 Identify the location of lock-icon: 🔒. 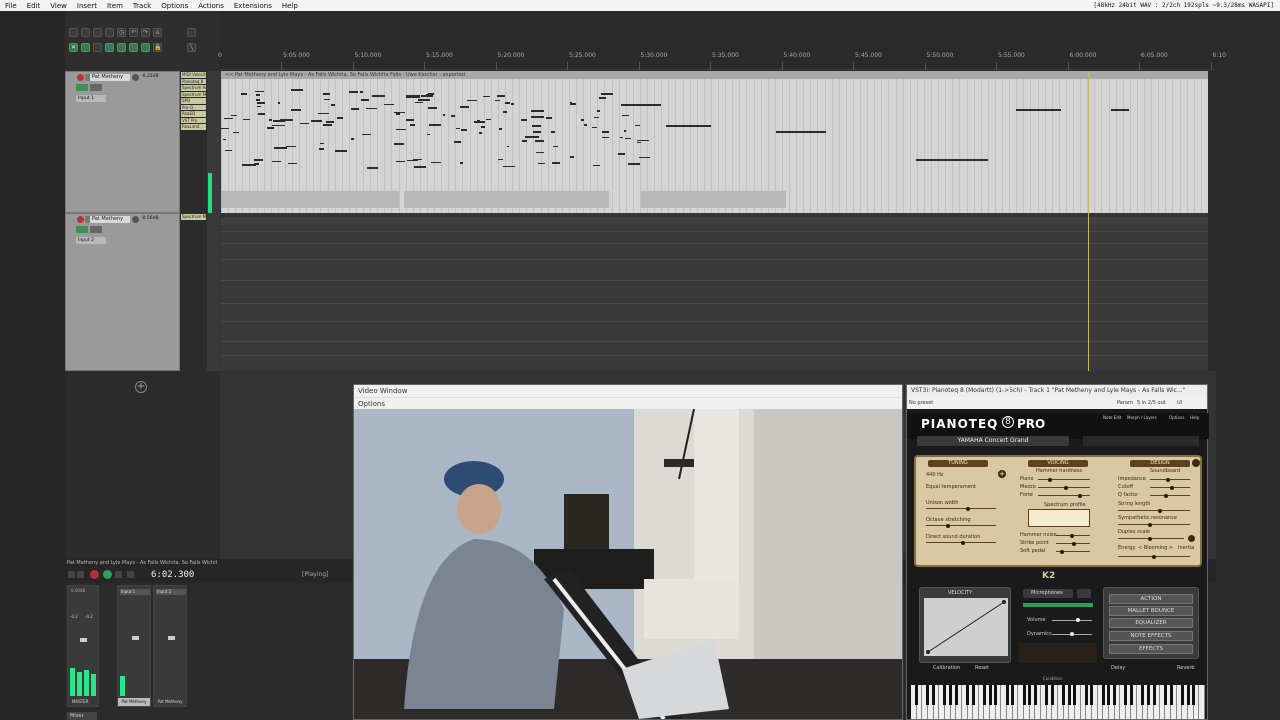
(157, 47).